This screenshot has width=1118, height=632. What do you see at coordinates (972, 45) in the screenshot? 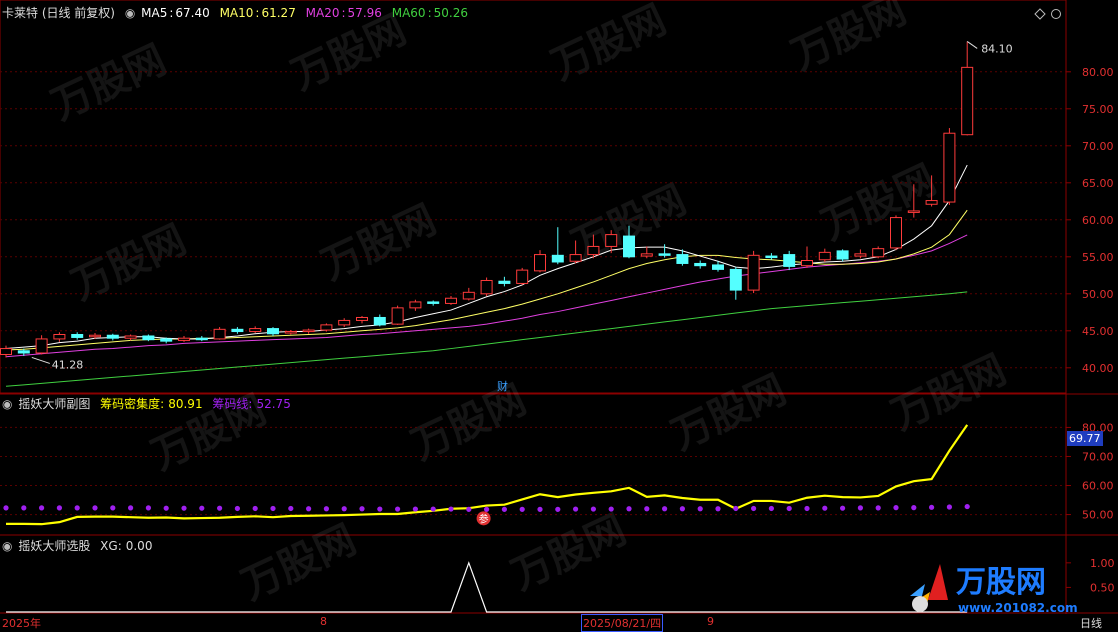
I see `high-pointer` at bounding box center [972, 45].